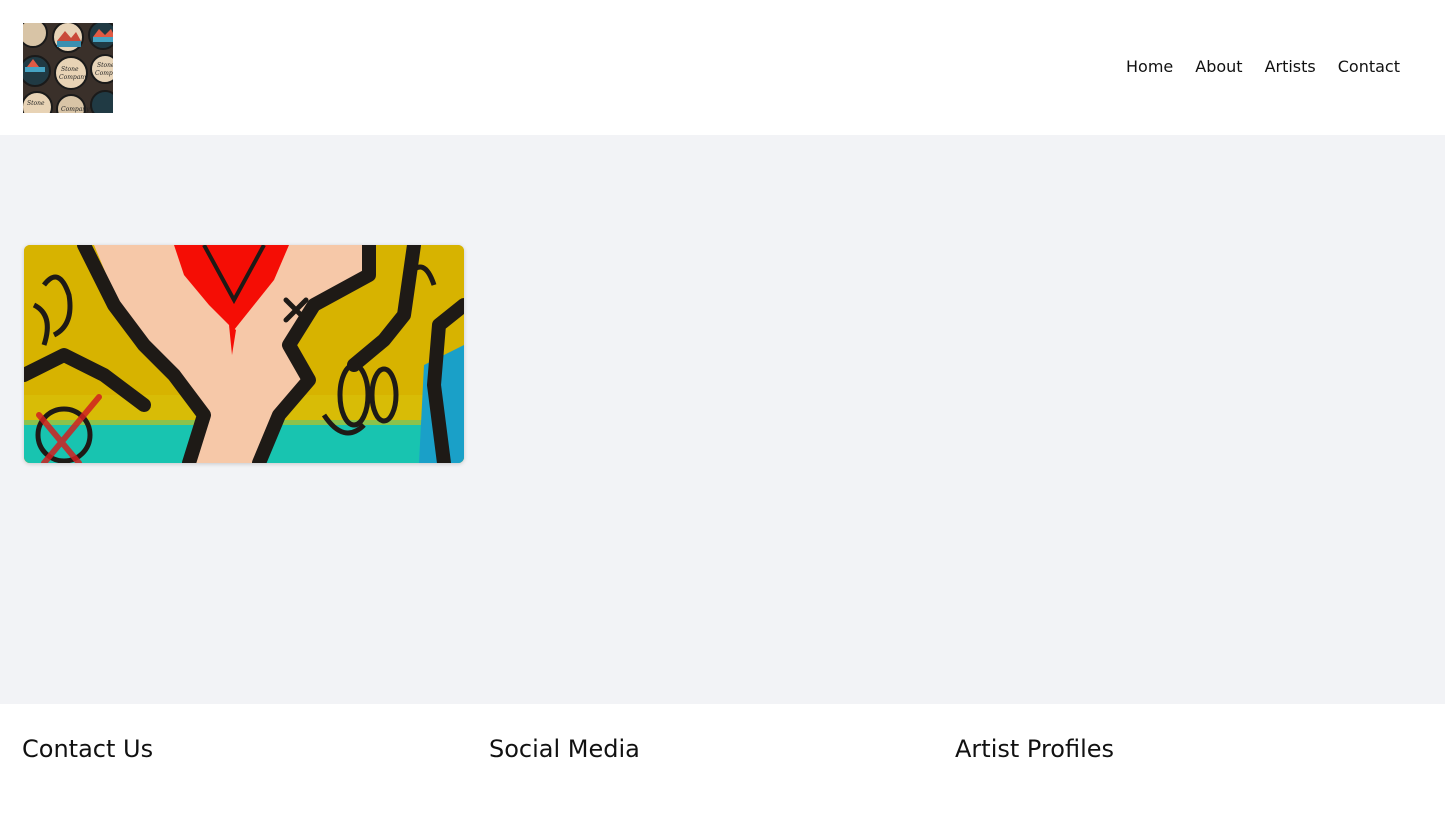 This screenshot has width=1445, height=813. Describe the element at coordinates (1290, 67) in the screenshot. I see `nav-artists-link: Artists` at that location.